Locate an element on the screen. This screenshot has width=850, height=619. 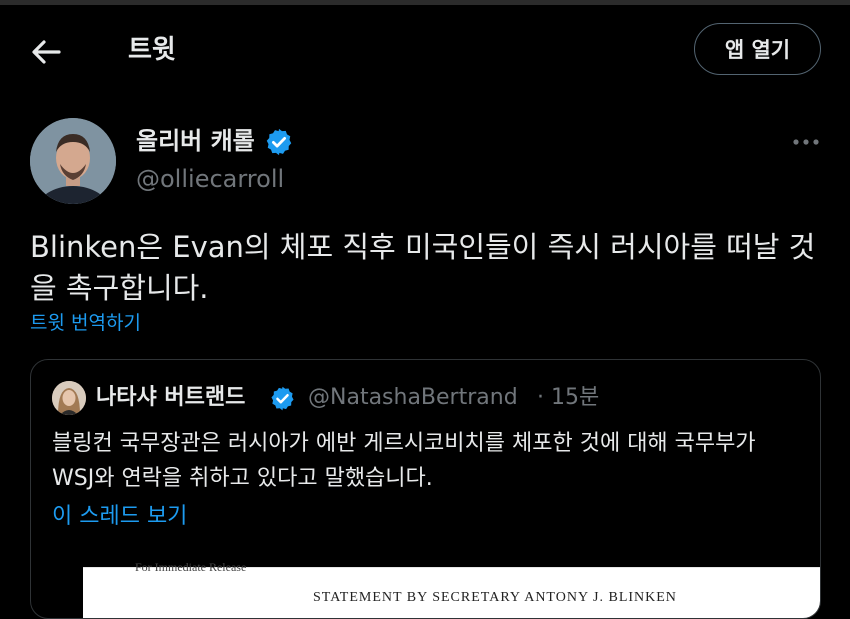
show-thread-link: 이 스레드 보기 is located at coordinates (119, 517).